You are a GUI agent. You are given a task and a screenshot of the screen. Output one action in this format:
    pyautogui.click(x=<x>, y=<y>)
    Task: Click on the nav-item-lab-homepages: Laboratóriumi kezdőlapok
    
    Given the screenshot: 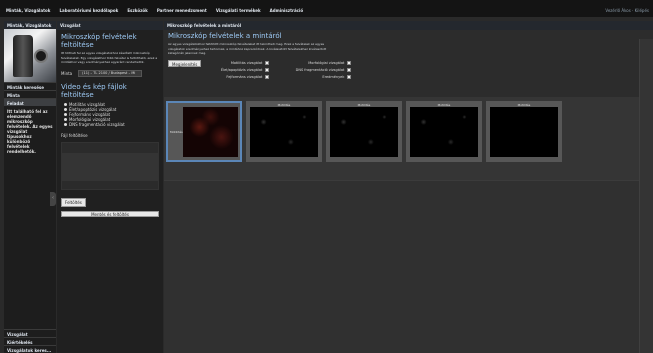 What is the action you would take?
    pyautogui.click(x=88, y=10)
    